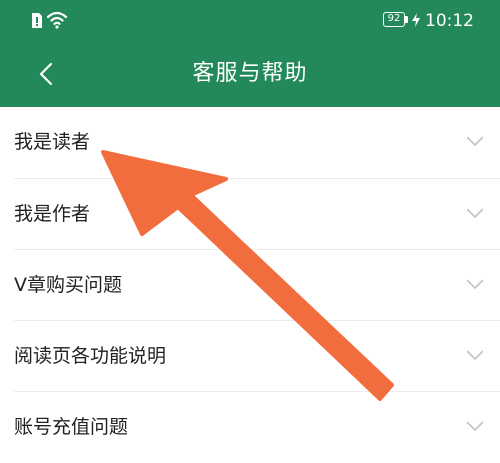 This screenshot has height=463, width=500. I want to click on menu-item-label: 阅读页各功能说明, so click(90, 356).